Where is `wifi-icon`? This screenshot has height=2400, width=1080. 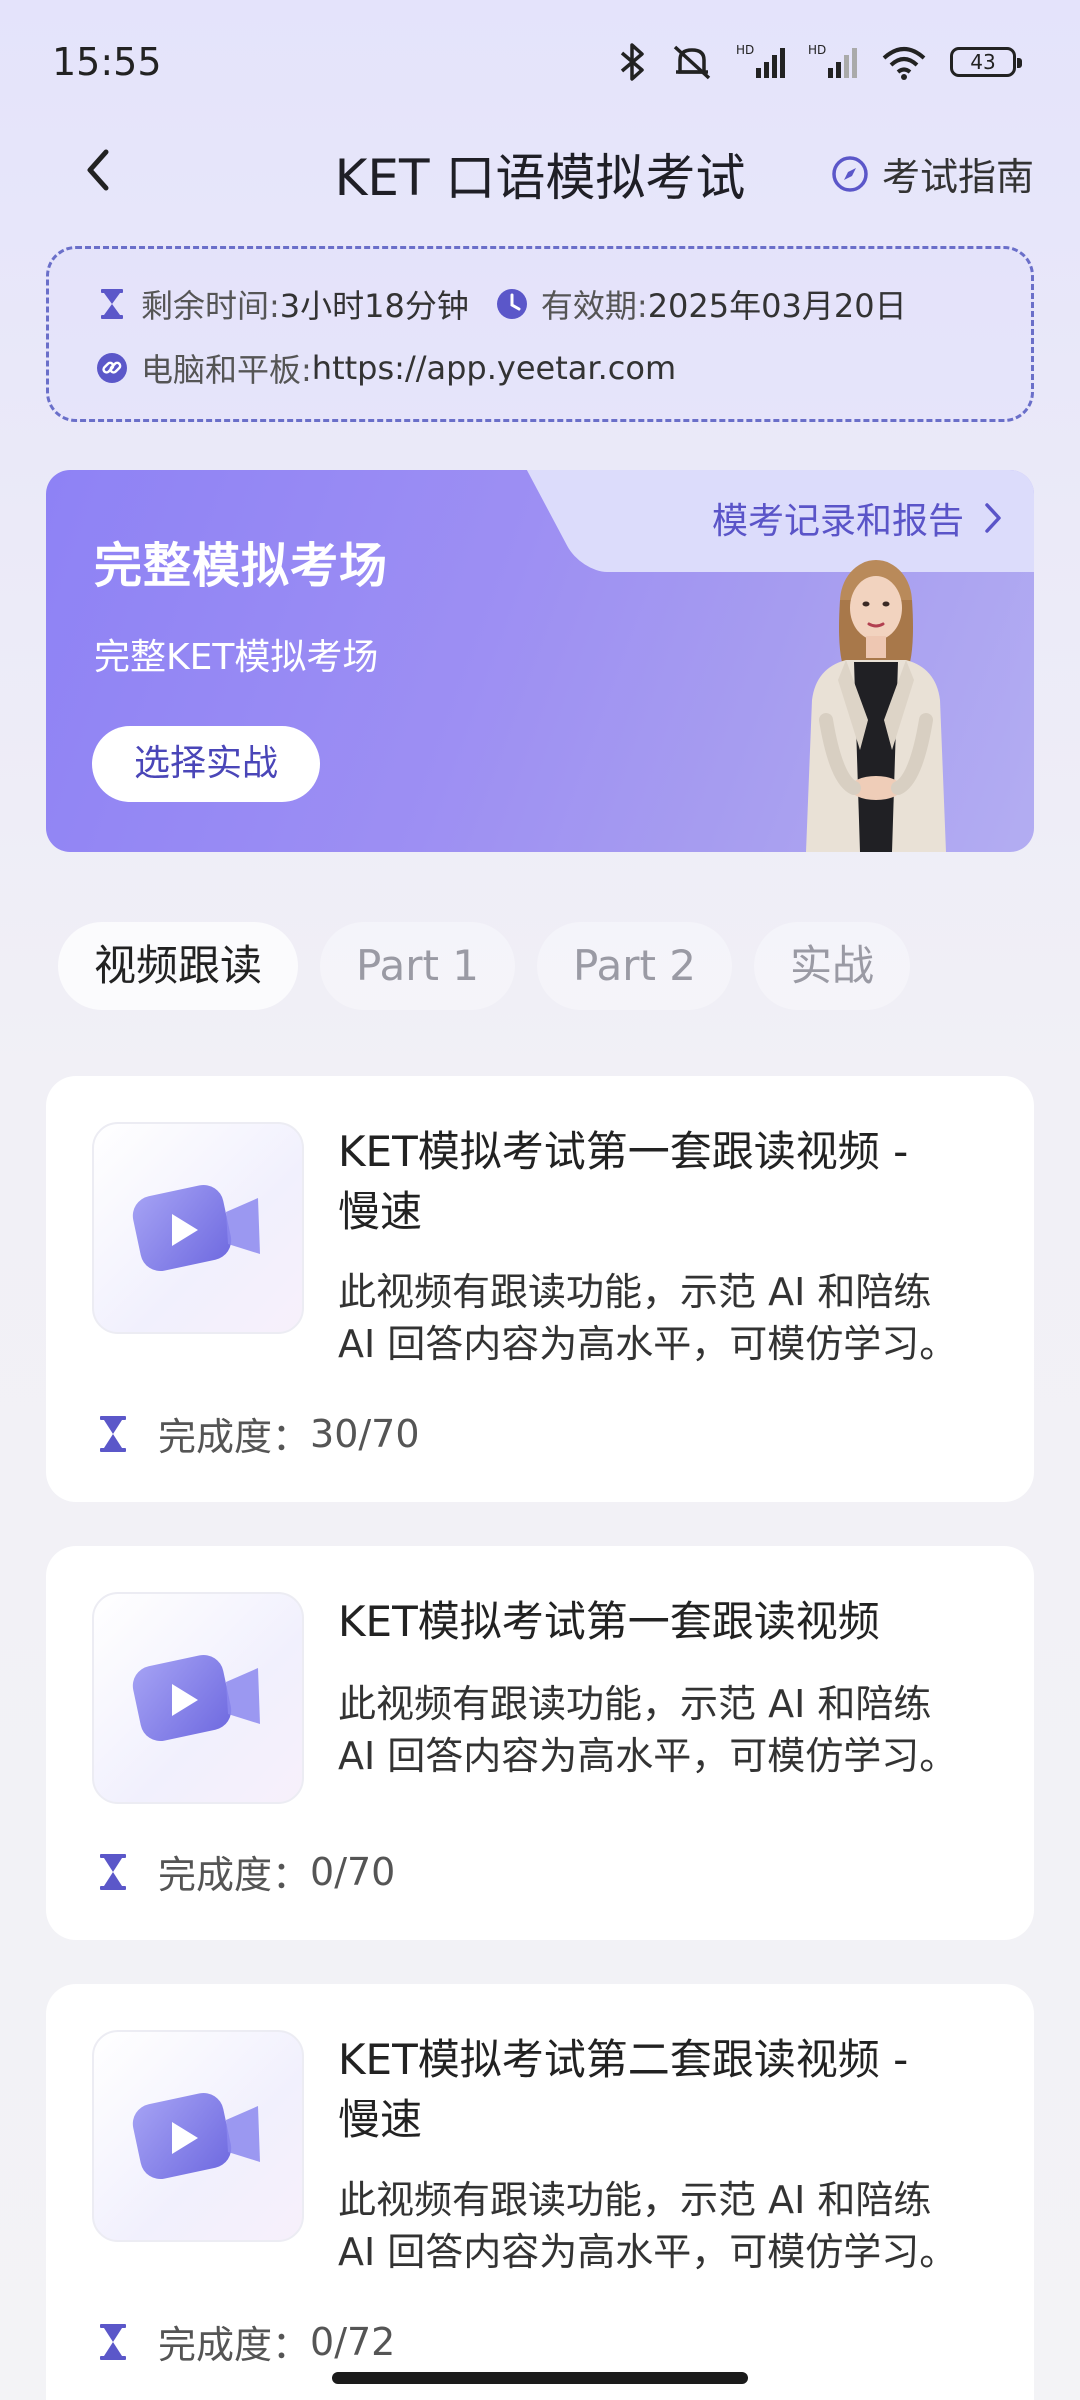
wifi-icon is located at coordinates (904, 63).